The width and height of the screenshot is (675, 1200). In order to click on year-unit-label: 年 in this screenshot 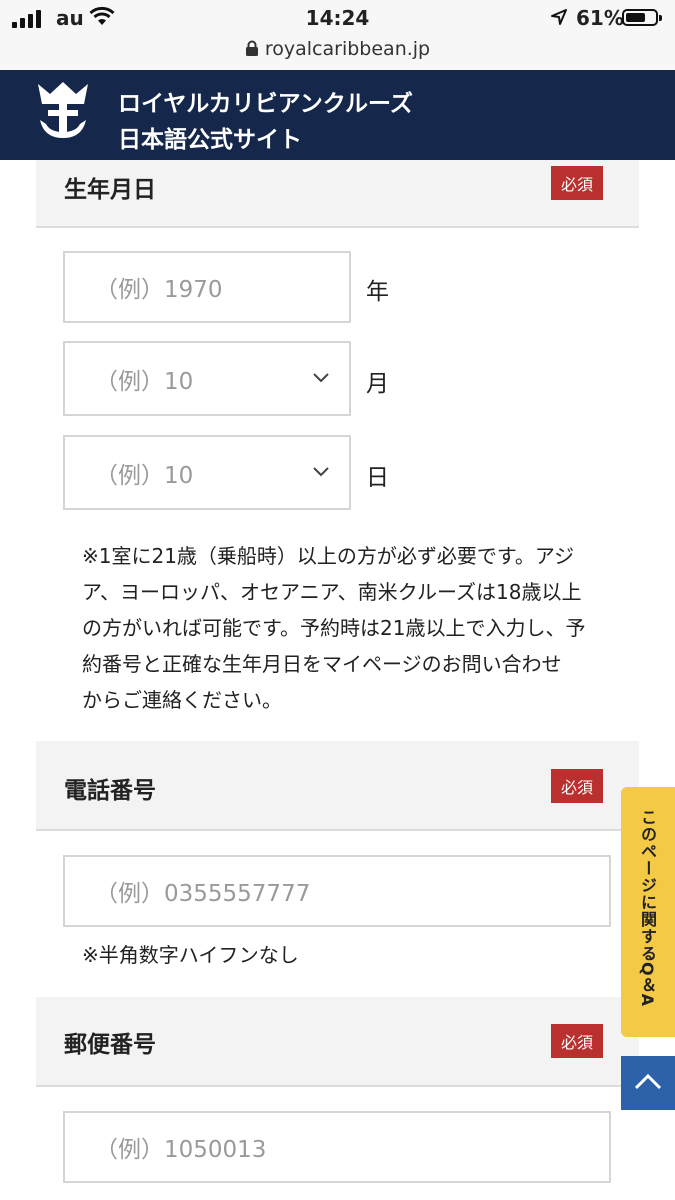, I will do `click(377, 292)`.